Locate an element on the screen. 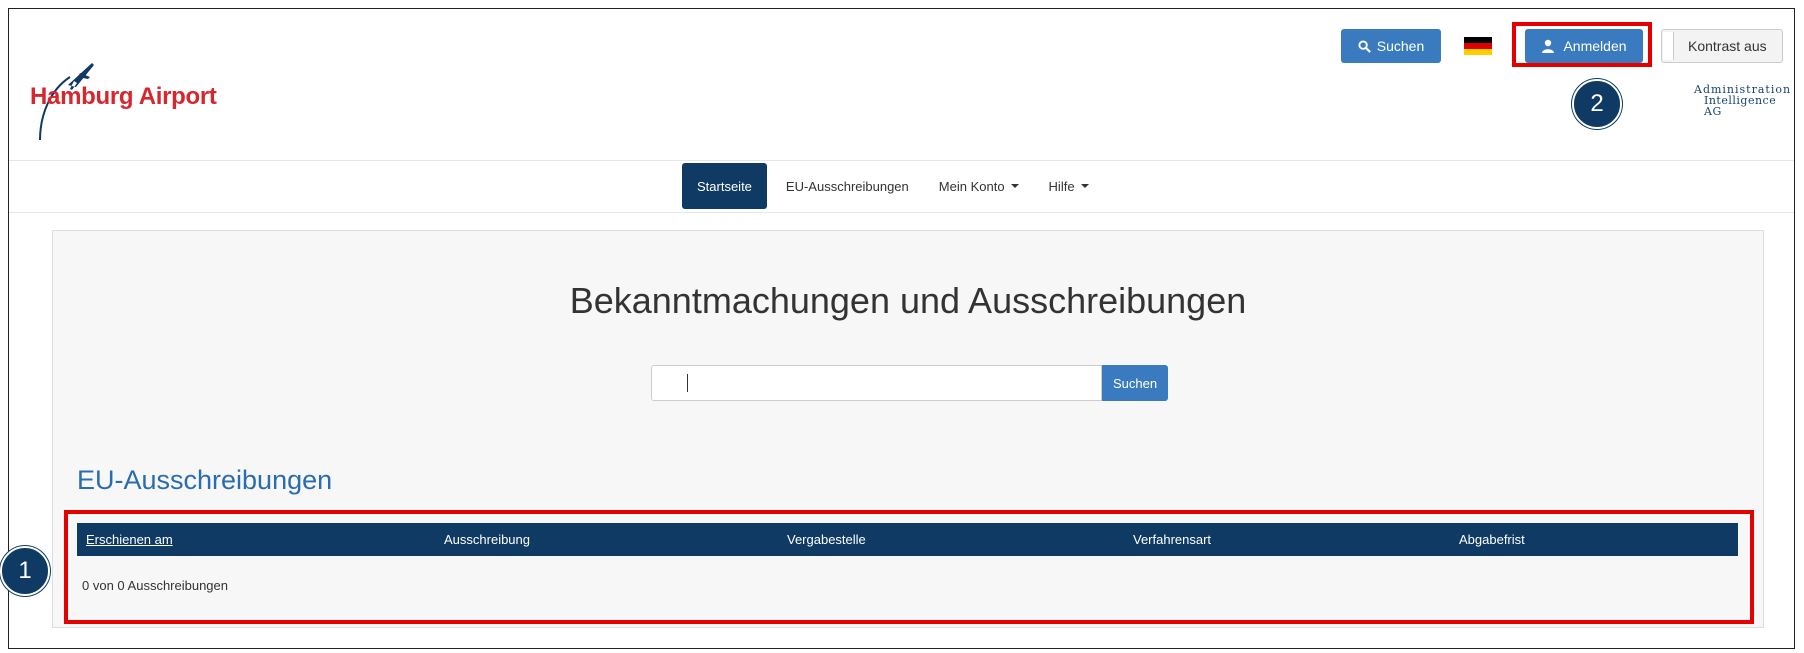  nav-mein-konto: Mein Konto is located at coordinates (979, 186).